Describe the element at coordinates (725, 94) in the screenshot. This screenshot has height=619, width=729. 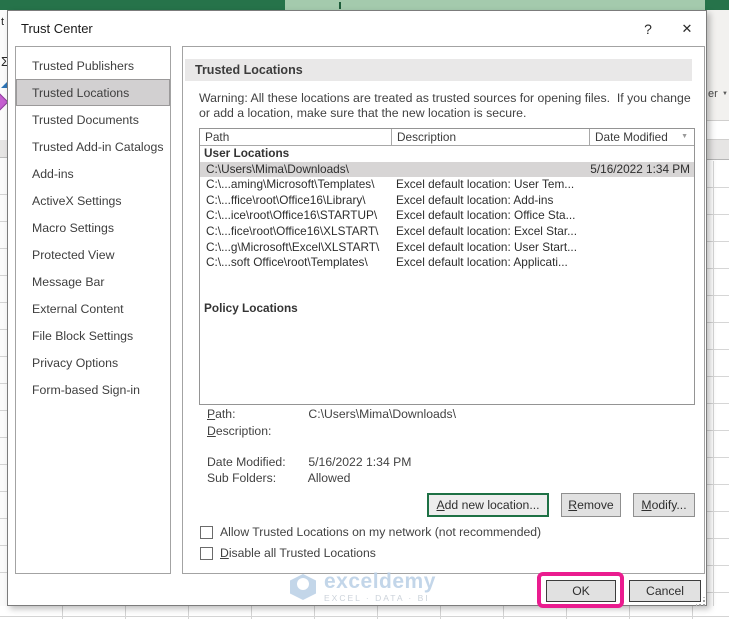
I see `chevron-down-icon: ▼` at that location.